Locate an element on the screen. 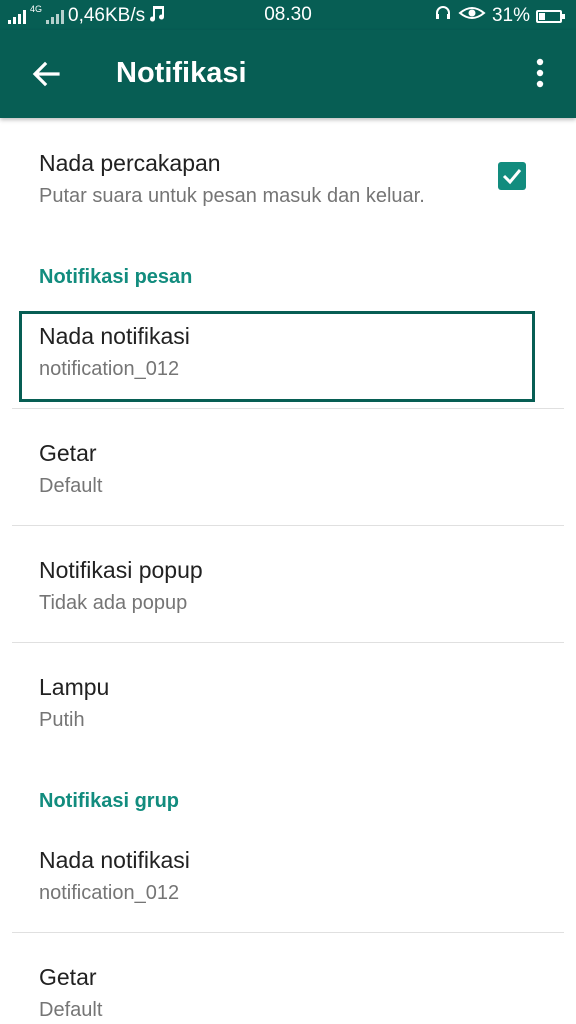 Image resolution: width=576 pixels, height=1024 pixels. item-subtitle: Tidak ada popup is located at coordinates (113, 603).